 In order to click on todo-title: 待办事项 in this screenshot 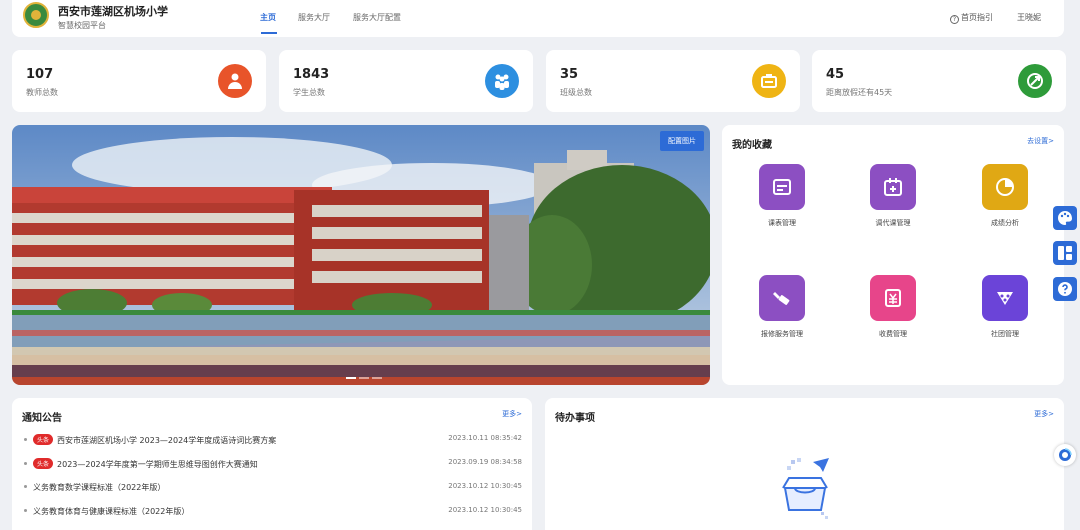, I will do `click(575, 418)`.